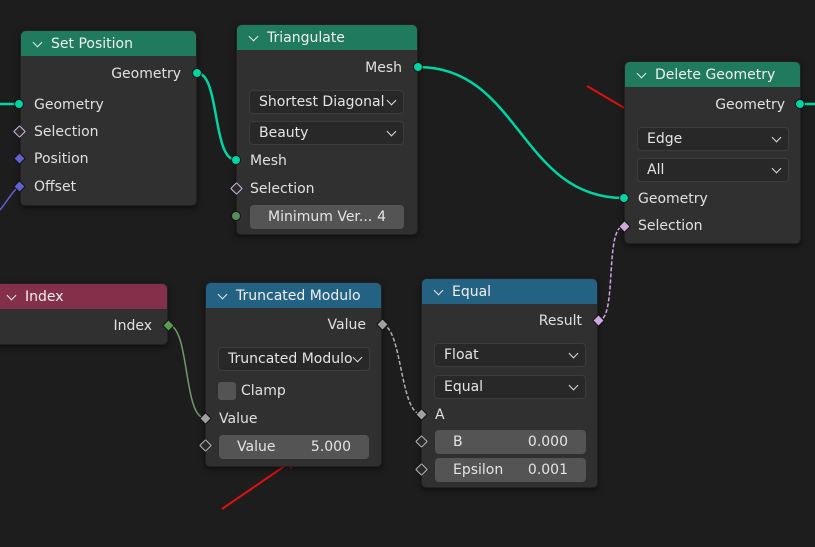 This screenshot has height=547, width=815. I want to click on field-label: Epsilon, so click(478, 470).